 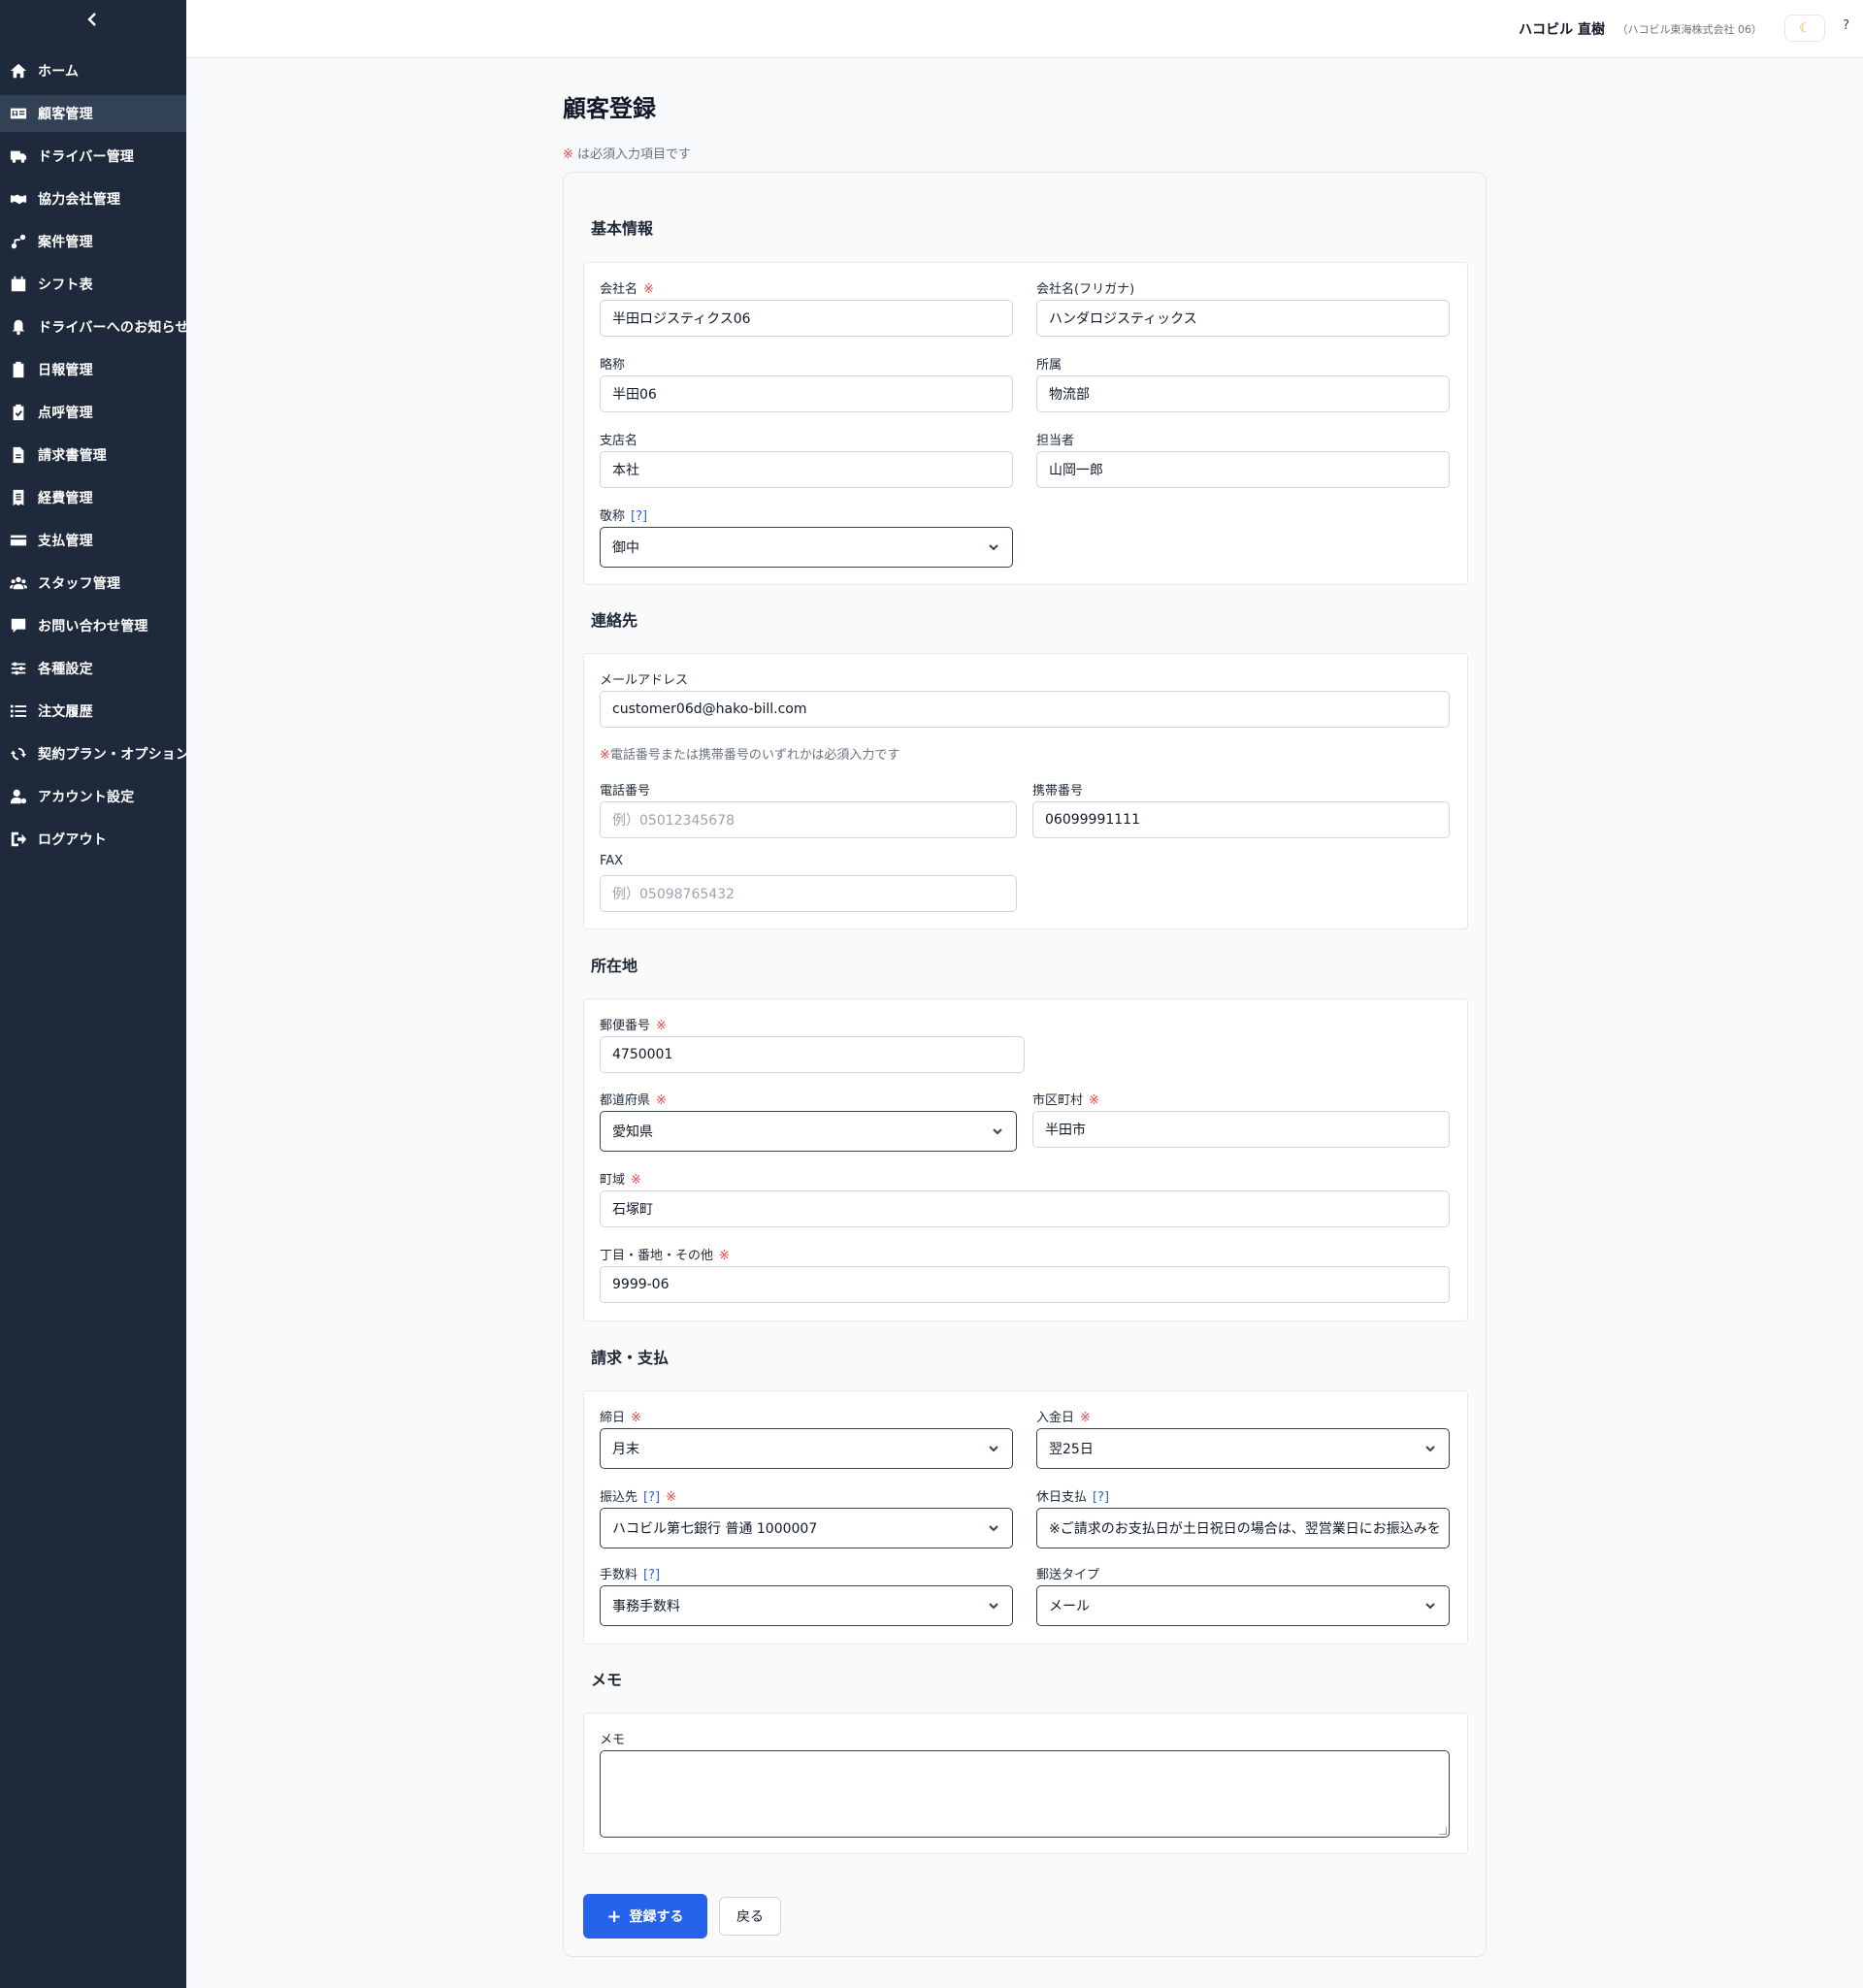 What do you see at coordinates (65, 371) in the screenshot?
I see `sidebar-item-label: 日報管理` at bounding box center [65, 371].